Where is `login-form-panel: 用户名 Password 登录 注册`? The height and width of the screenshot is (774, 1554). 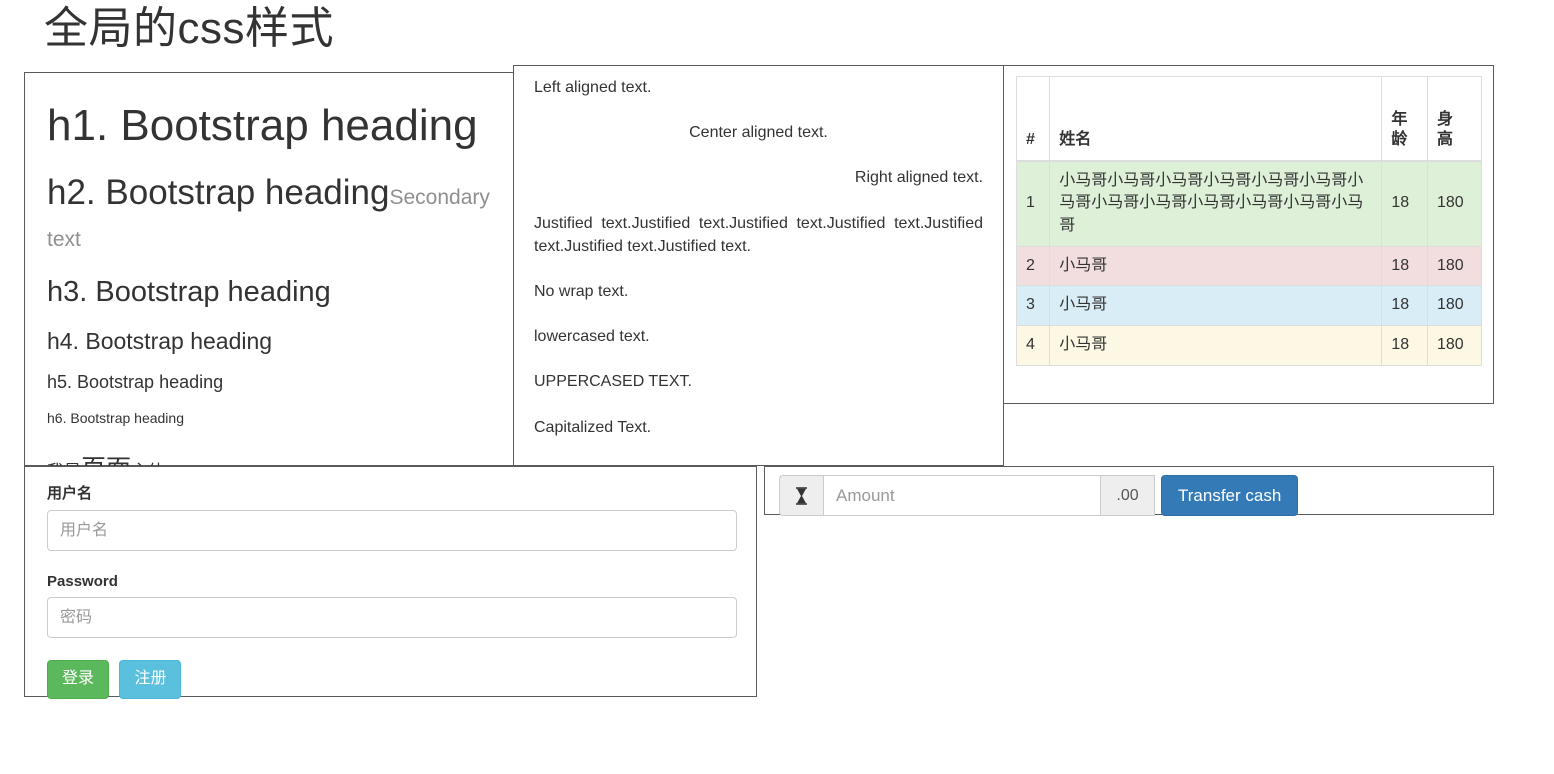
login-form-panel: 用户名 Password 登录 注册 is located at coordinates (390, 582).